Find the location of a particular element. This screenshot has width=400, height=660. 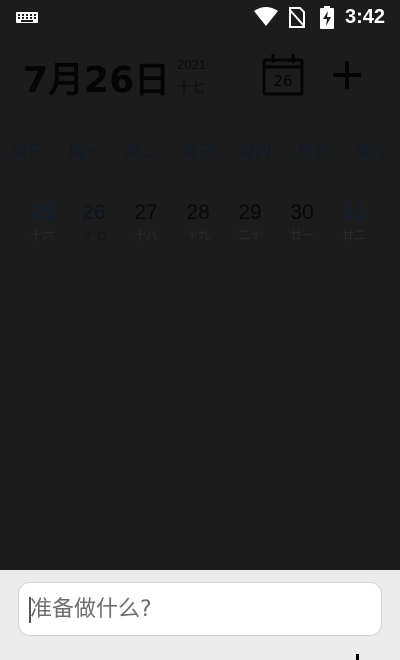

weekday-label: 周二 is located at coordinates (140, 151).